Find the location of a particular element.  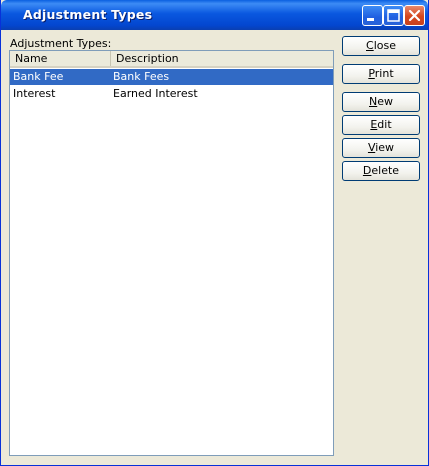

view-label: iew is located at coordinates (385, 147).